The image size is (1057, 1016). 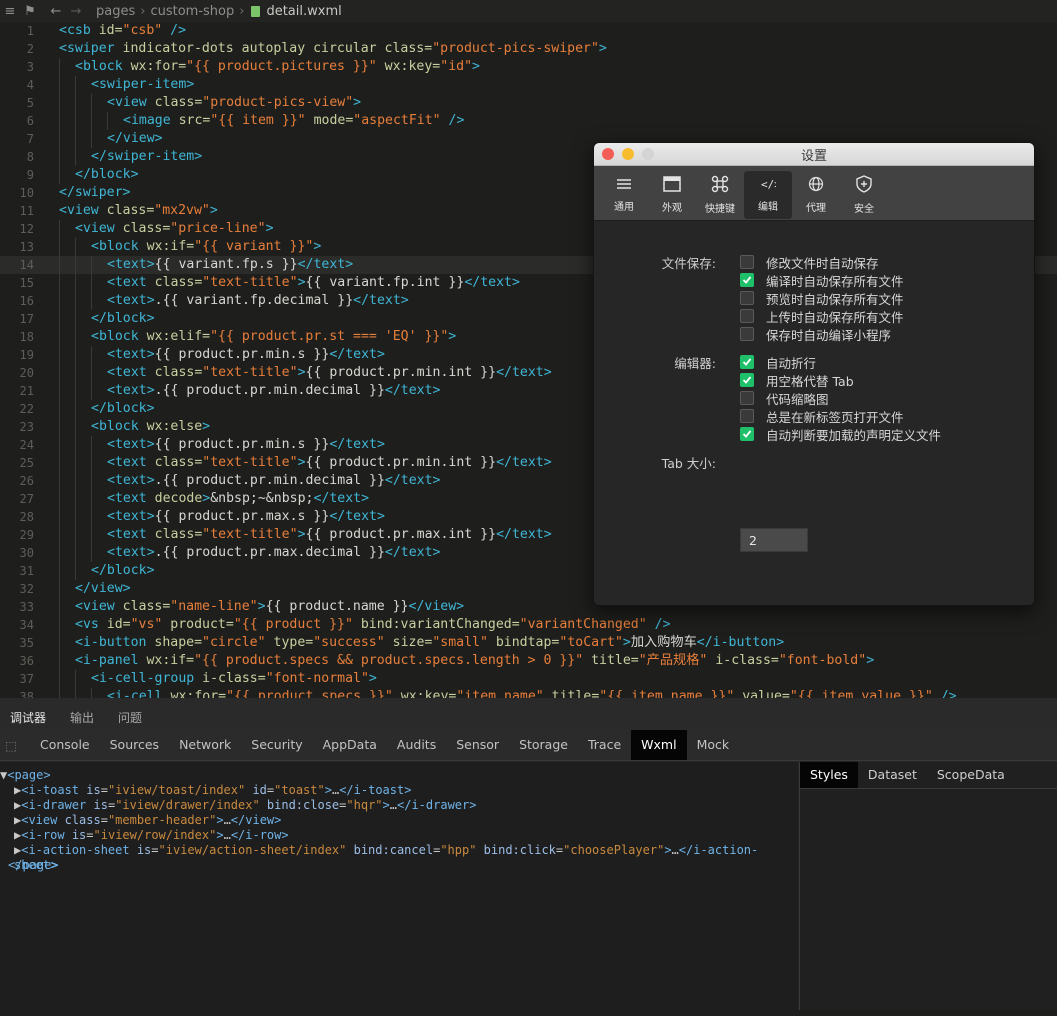 What do you see at coordinates (528, 679) in the screenshot?
I see `code-line: 37 <i-cell-group i-class="font-normal">` at bounding box center [528, 679].